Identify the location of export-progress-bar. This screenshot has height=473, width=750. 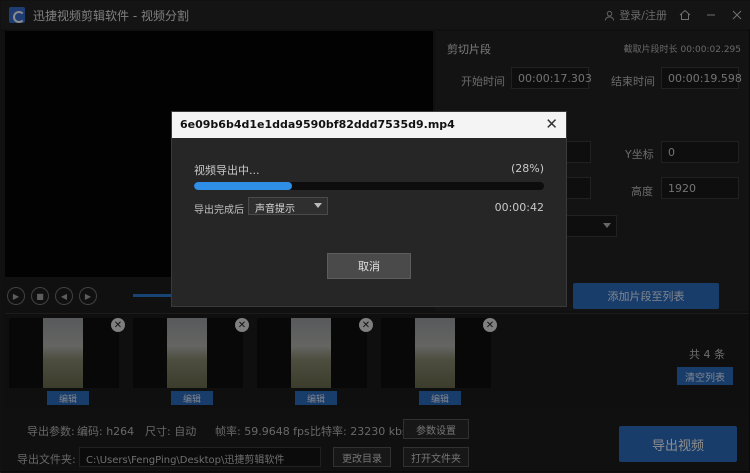
(369, 186).